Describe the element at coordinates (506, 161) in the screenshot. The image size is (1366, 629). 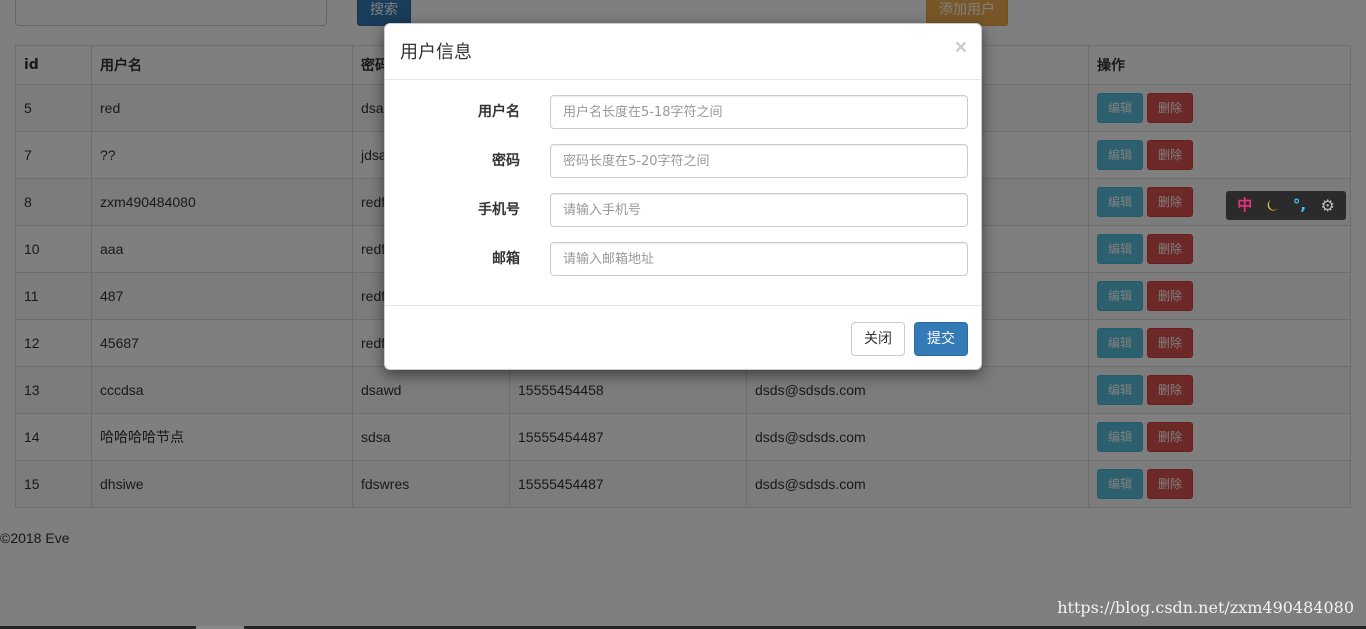
I see `password-label: 密码` at that location.